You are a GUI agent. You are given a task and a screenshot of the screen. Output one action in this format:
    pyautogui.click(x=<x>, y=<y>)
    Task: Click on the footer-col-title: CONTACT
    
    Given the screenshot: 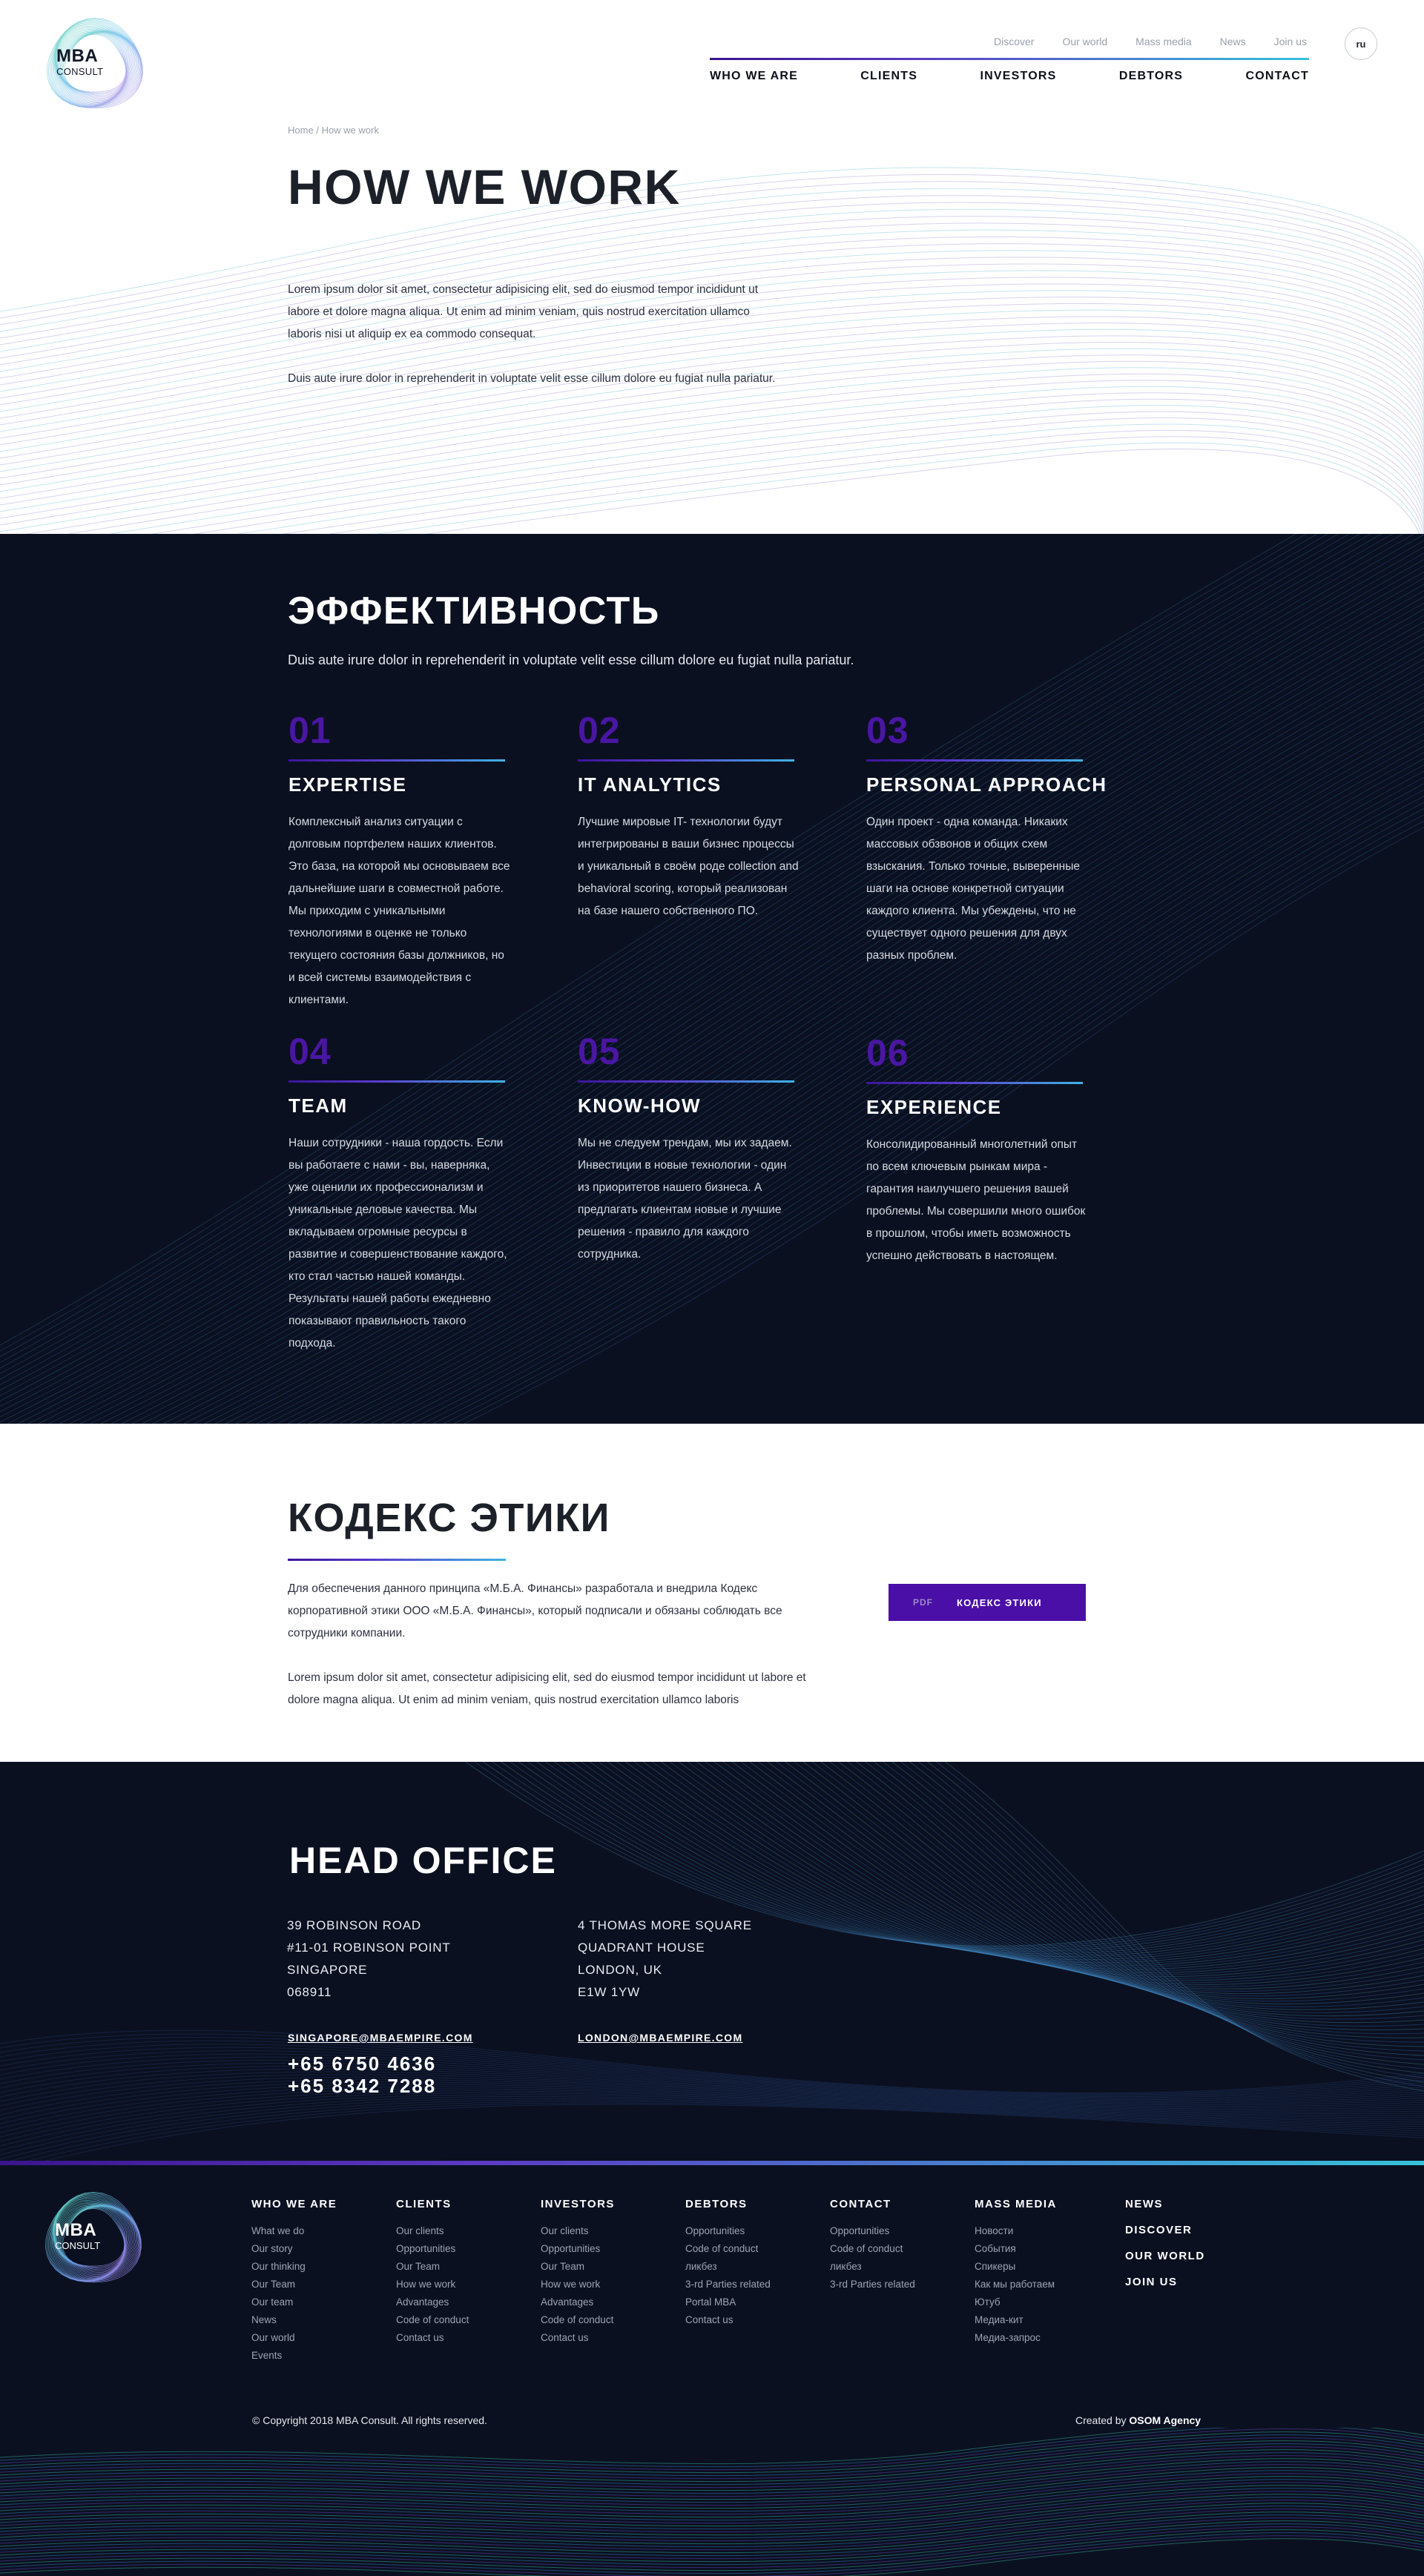 What is the action you would take?
    pyautogui.click(x=872, y=2204)
    